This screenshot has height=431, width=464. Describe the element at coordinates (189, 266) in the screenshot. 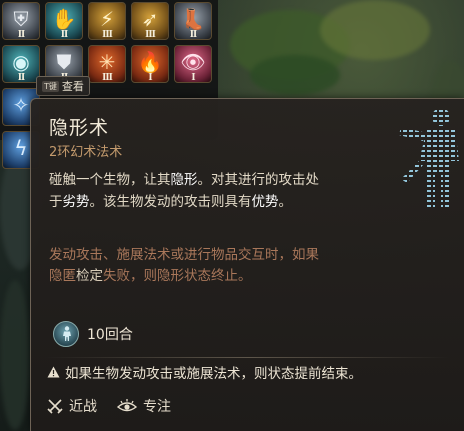

I see `spell-note: 发动攻击、施展法术或进行物品交互时，如果隐匿检定失败，则隐形状态终止。` at that location.